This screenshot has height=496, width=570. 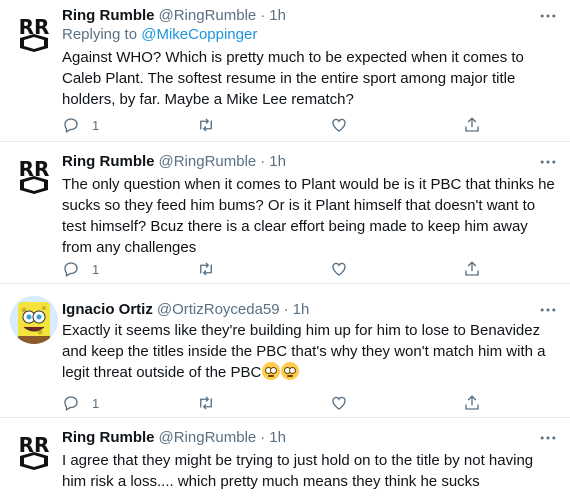 I want to click on avatar-ignacio-ortiz, so click(x=34, y=320).